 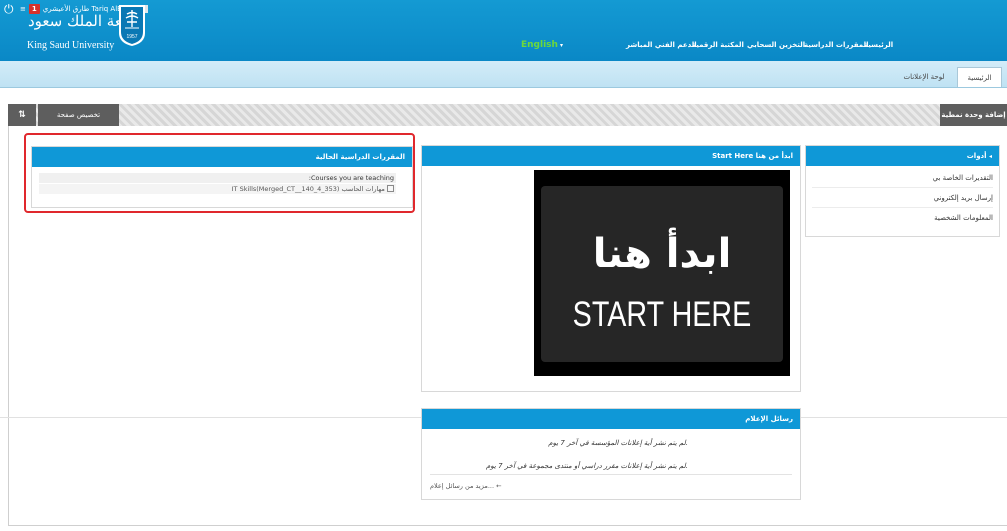 I want to click on page-toolbar: ⇅ تخصيص صفحة إضافة وحدة نمطية, so click(x=507, y=115).